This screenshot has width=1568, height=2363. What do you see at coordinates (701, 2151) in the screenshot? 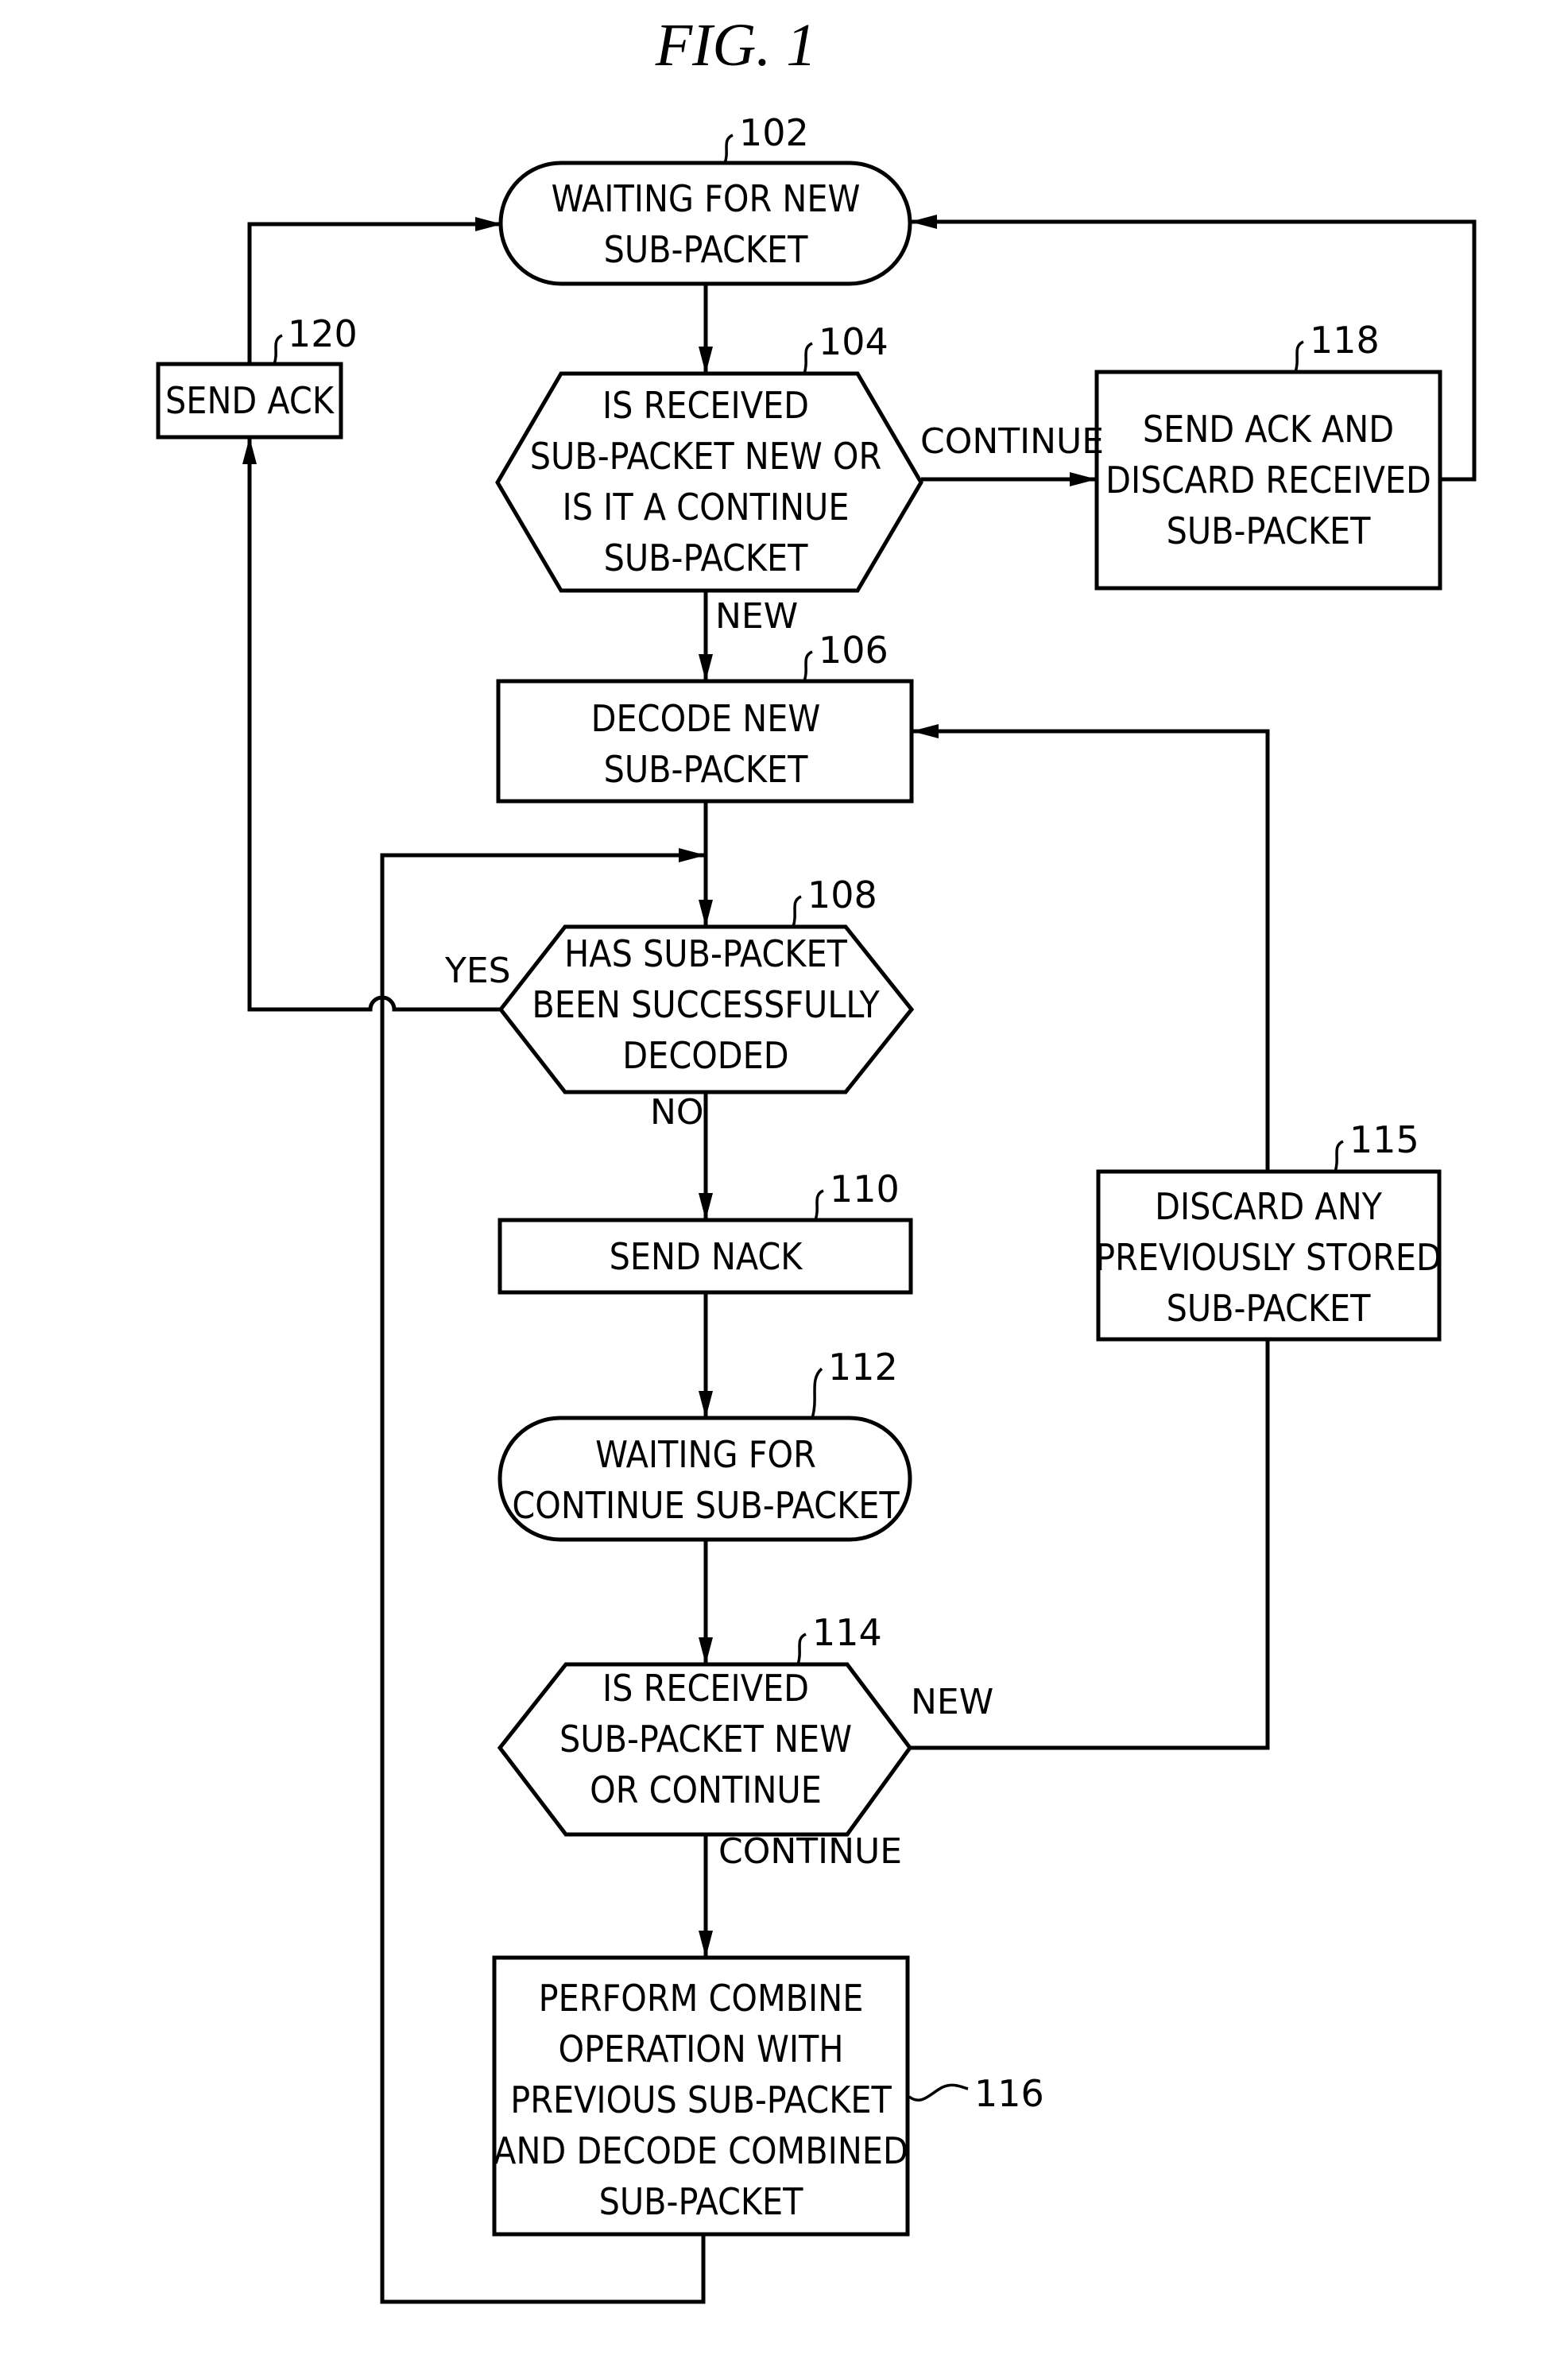
I see `node-116-line-4: AND DECODE COMBINED` at bounding box center [701, 2151].